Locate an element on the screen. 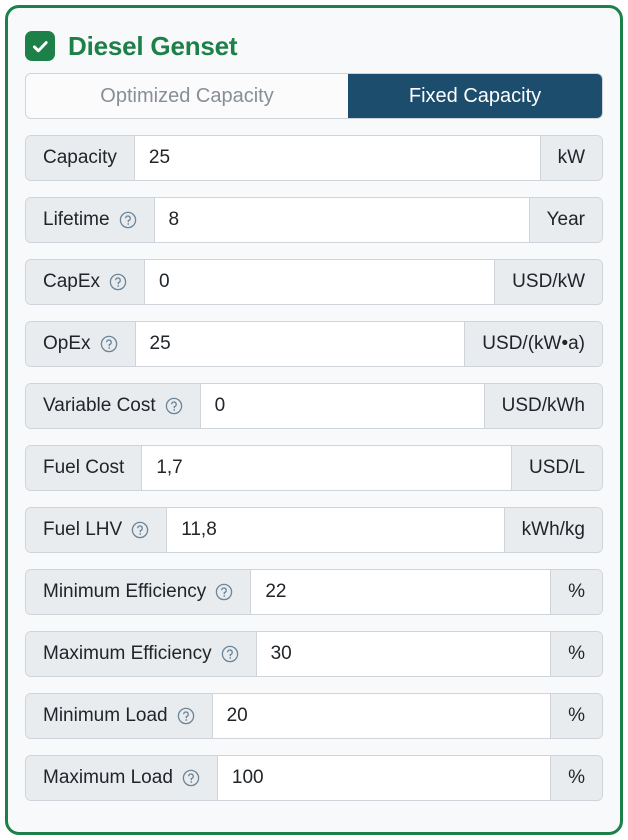 The height and width of the screenshot is (840, 628). parameter-label-addon: Fuel Cost is located at coordinates (84, 468).